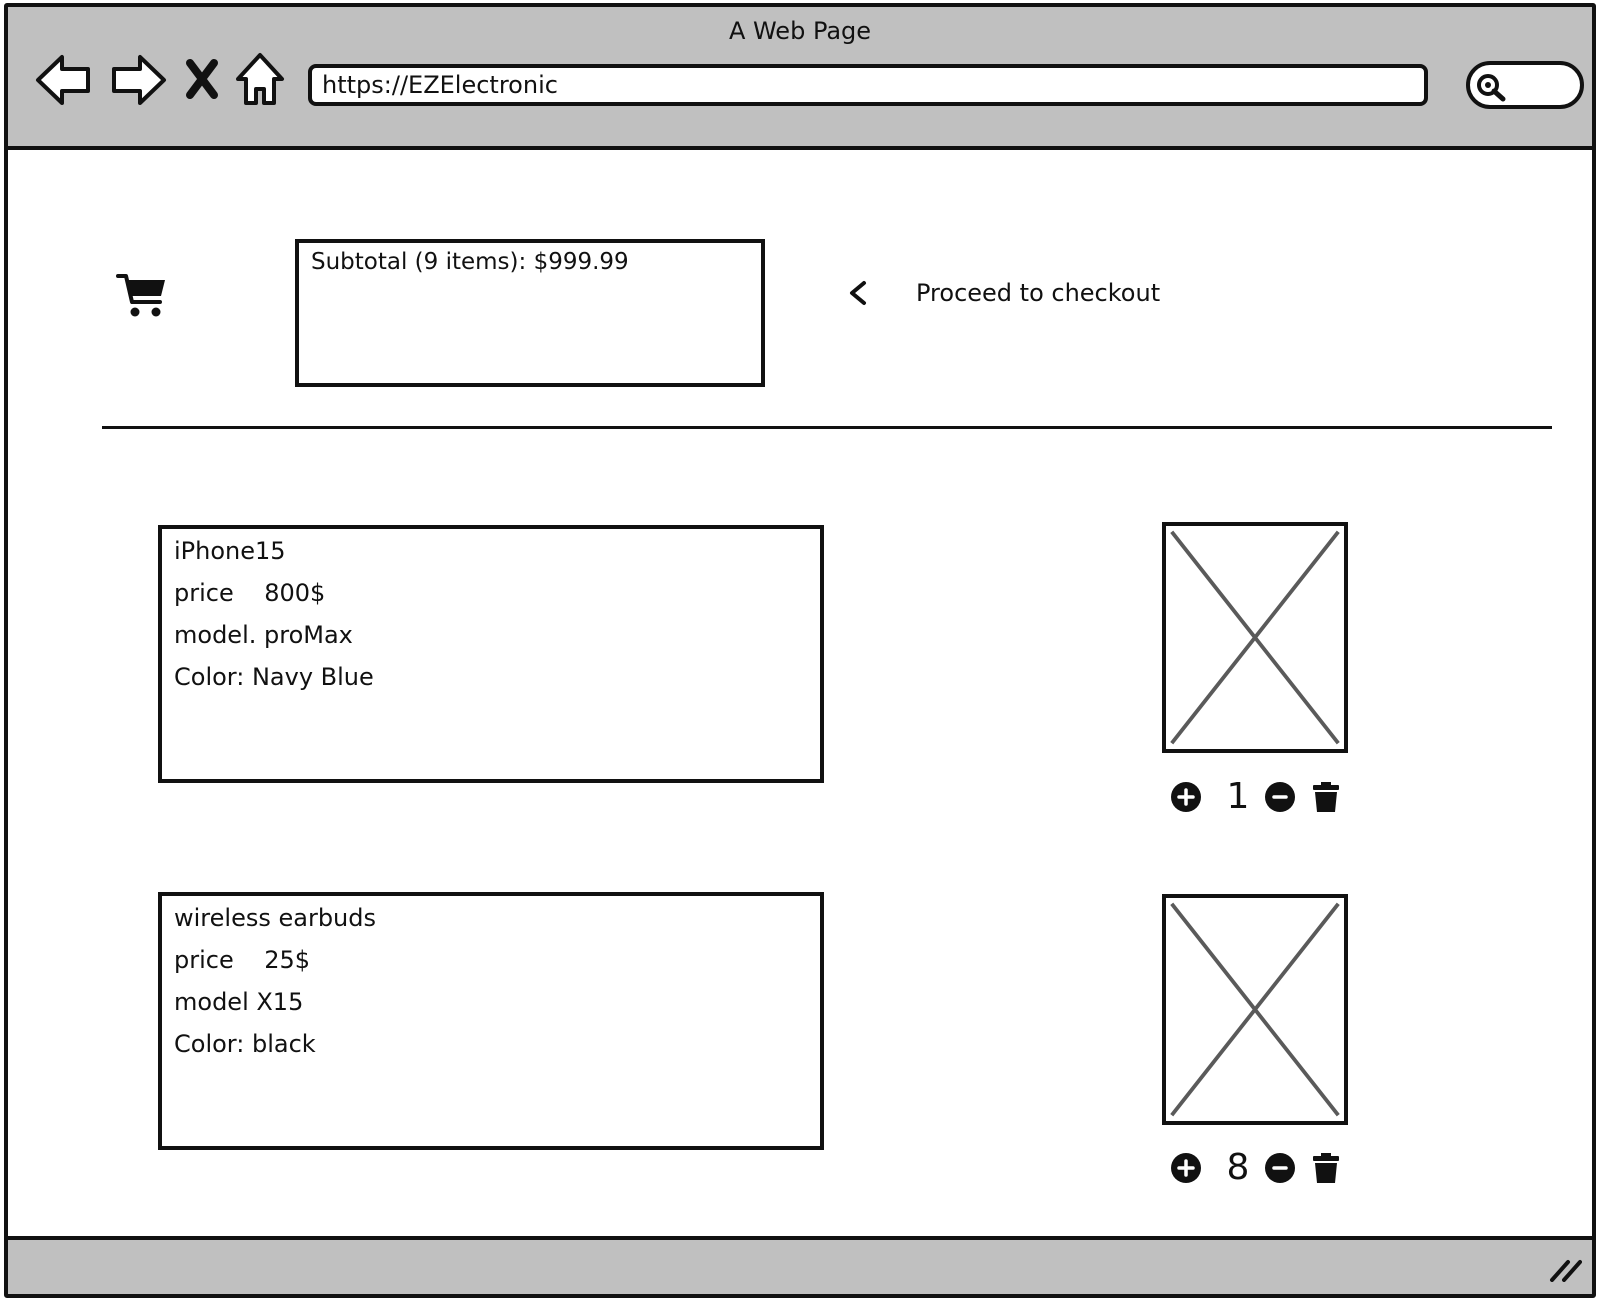  I want to click on shopping-cart-icon, so click(142, 296).